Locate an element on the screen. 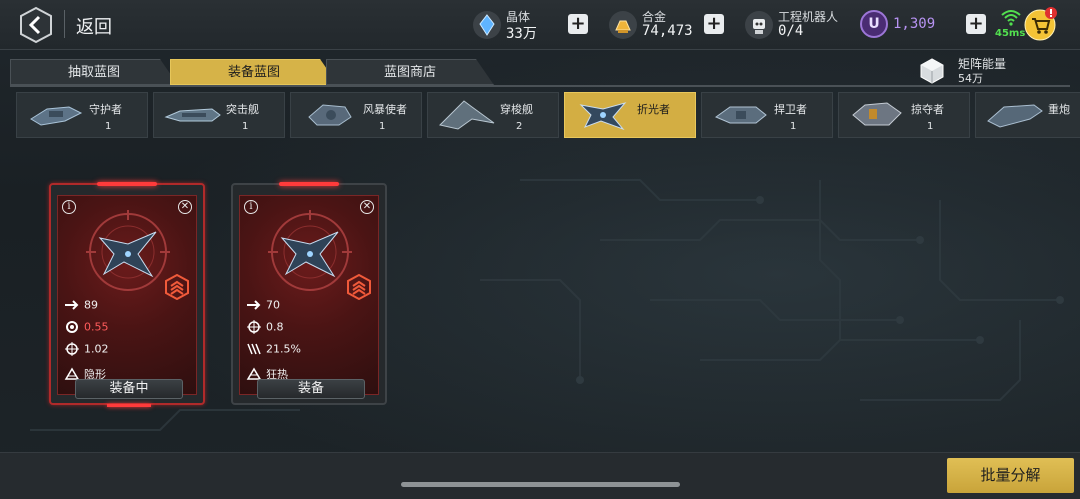 Image resolution: width=1080 pixels, height=499 pixels. category-name: 折光者 is located at coordinates (653, 109).